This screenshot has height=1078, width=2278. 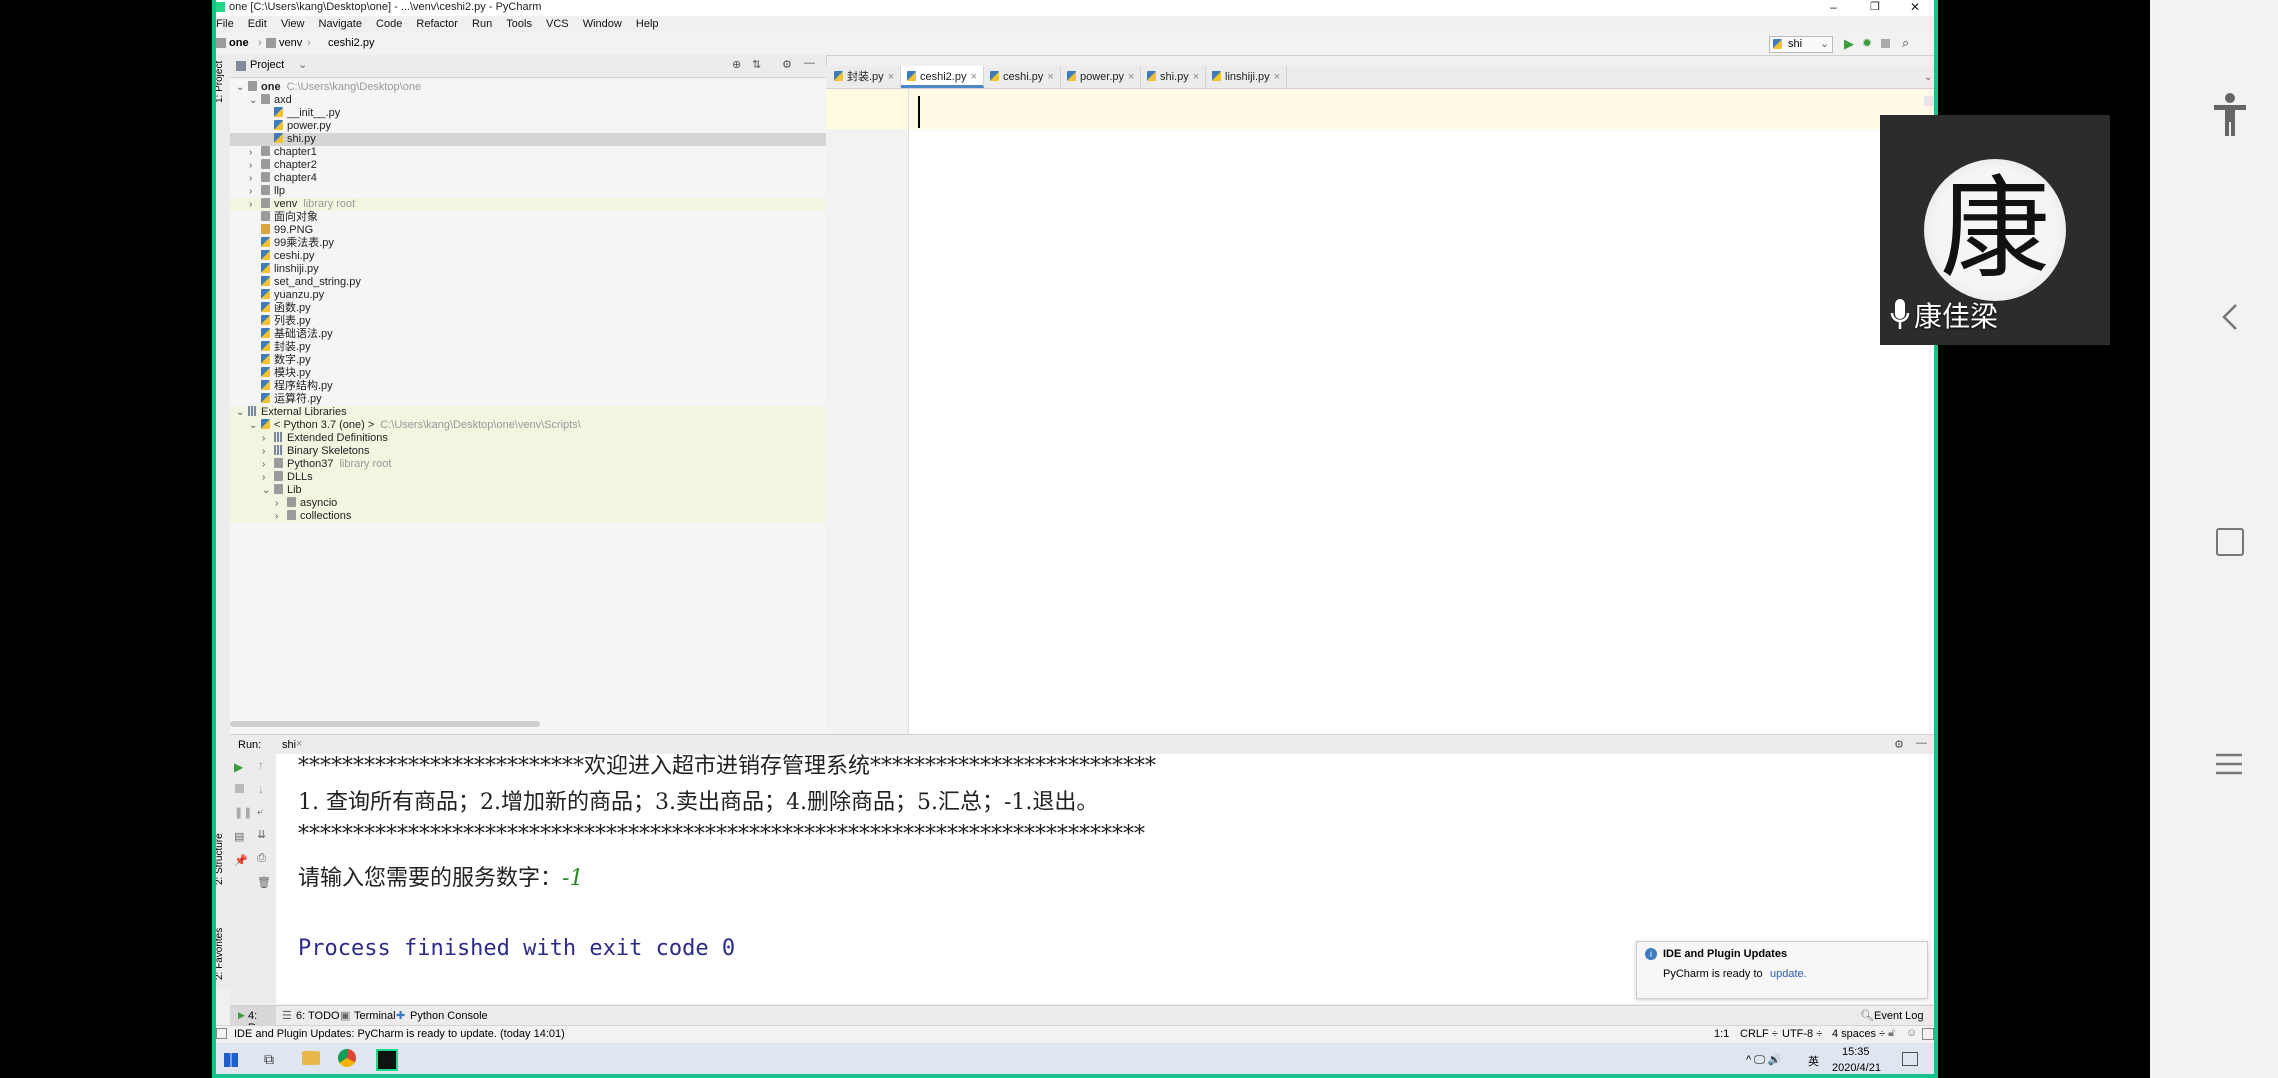 What do you see at coordinates (528, 399) in the screenshot?
I see `tree-item: 运算符.py` at bounding box center [528, 399].